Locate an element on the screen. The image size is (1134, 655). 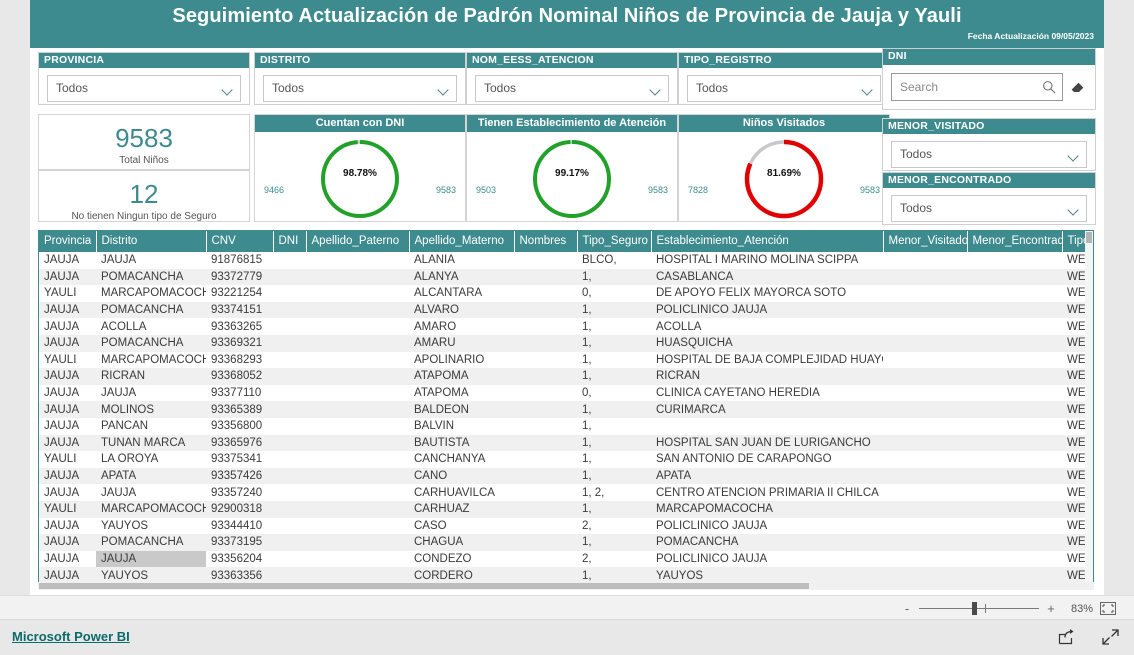
table-cell: HOSPITAL SAN JUAN DE LURIGANCHO is located at coordinates (767, 443).